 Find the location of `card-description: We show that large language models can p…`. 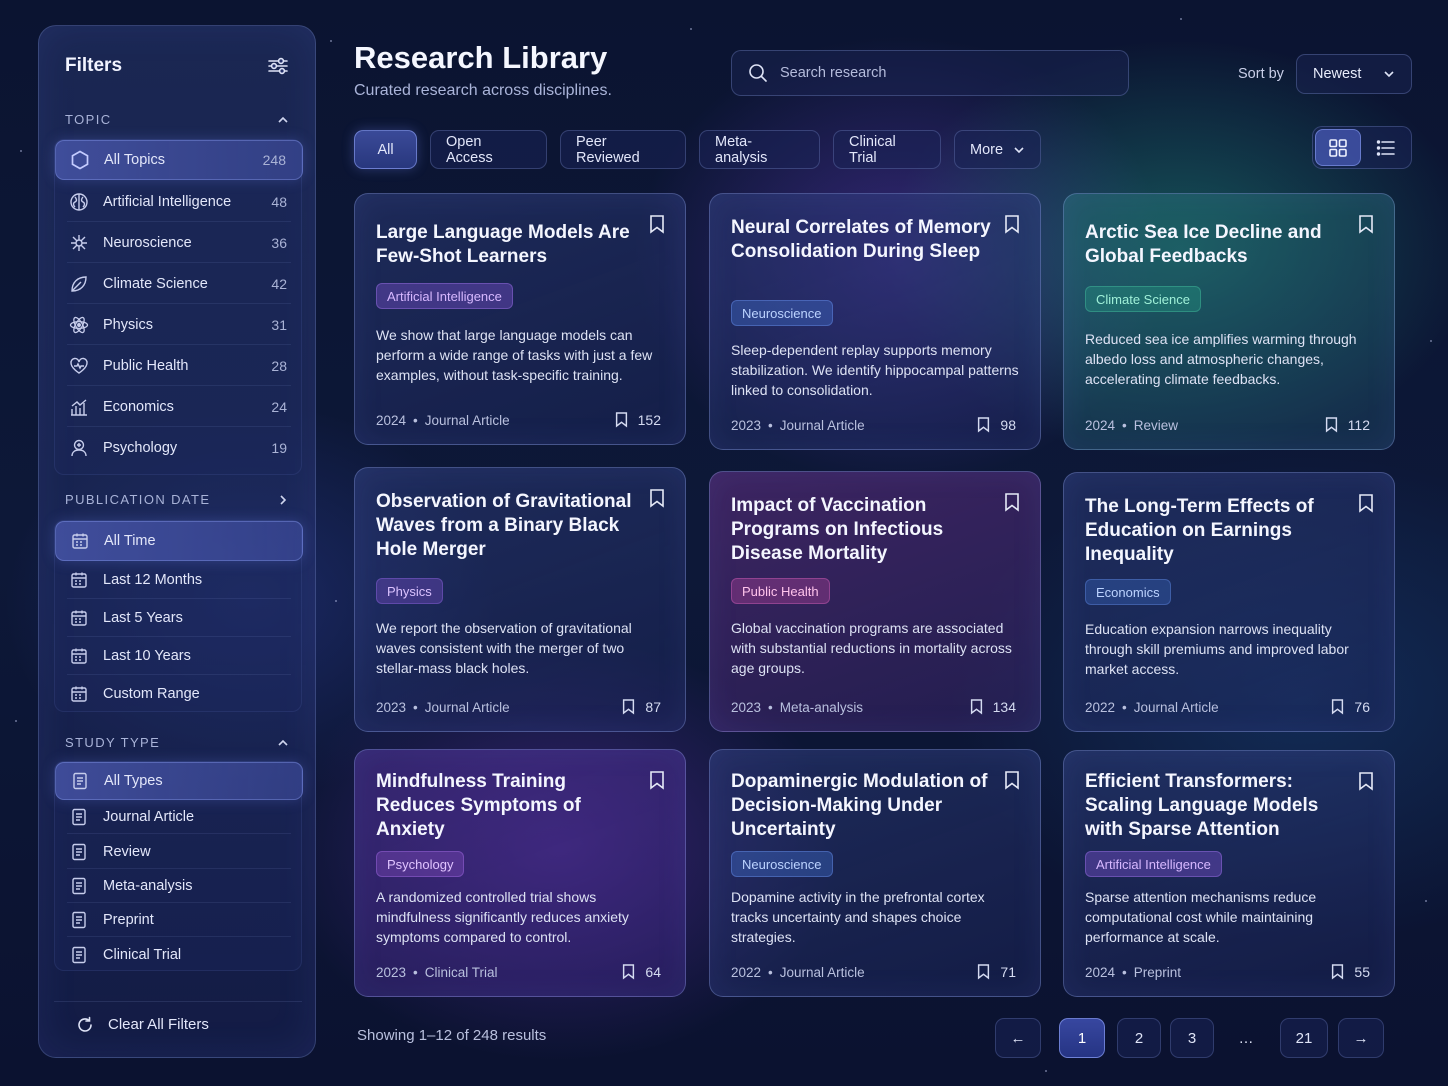

card-description: We show that large language models can p… is located at coordinates (514, 355).